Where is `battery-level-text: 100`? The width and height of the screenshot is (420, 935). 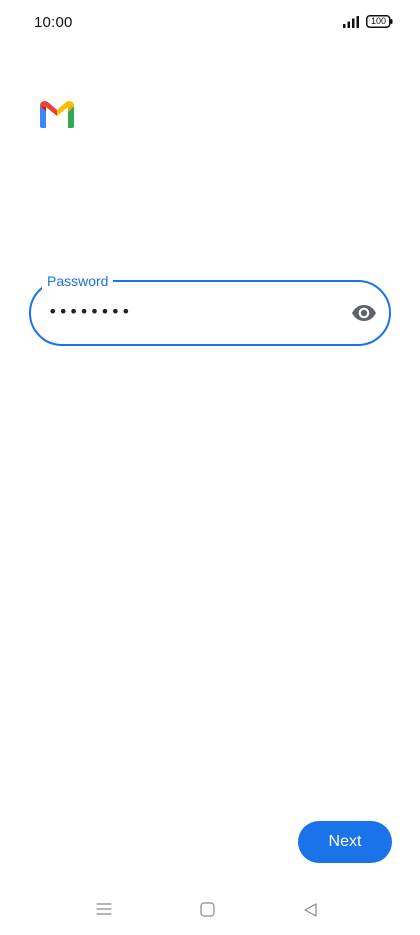
battery-level-text: 100 is located at coordinates (378, 21).